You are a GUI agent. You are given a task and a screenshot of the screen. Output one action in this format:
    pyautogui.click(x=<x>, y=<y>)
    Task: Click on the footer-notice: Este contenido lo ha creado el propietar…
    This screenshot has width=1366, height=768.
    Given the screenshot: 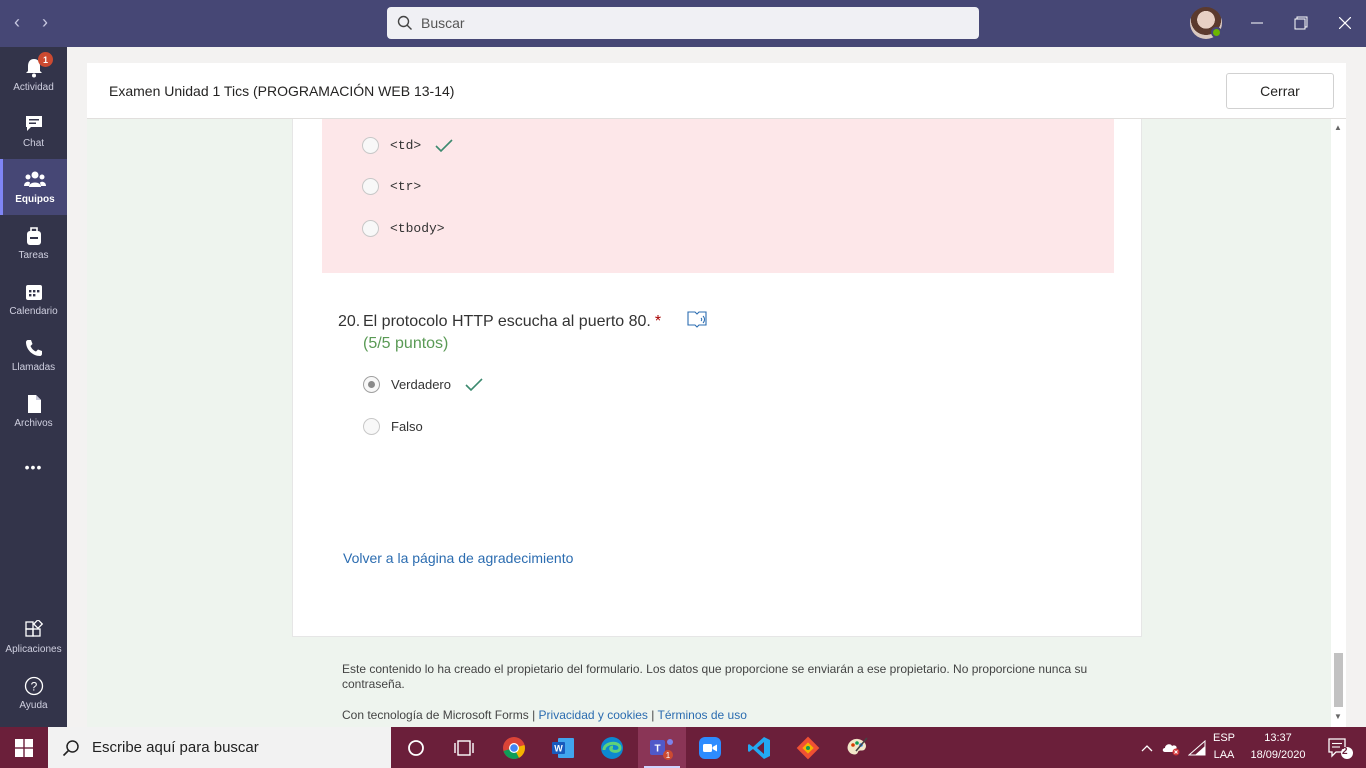 What is the action you would take?
    pyautogui.click(x=715, y=676)
    